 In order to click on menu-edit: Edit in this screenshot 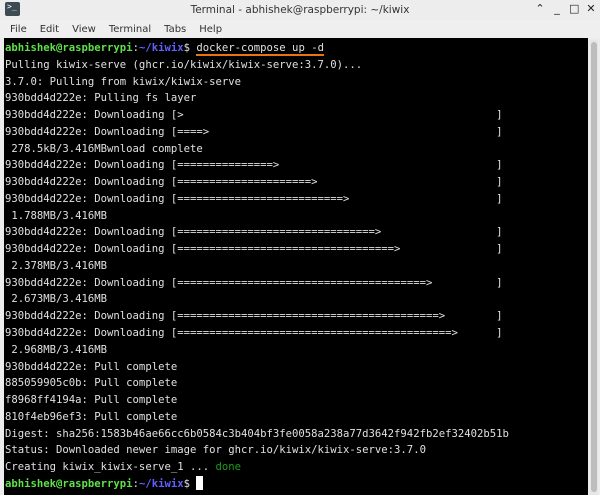, I will do `click(49, 29)`.